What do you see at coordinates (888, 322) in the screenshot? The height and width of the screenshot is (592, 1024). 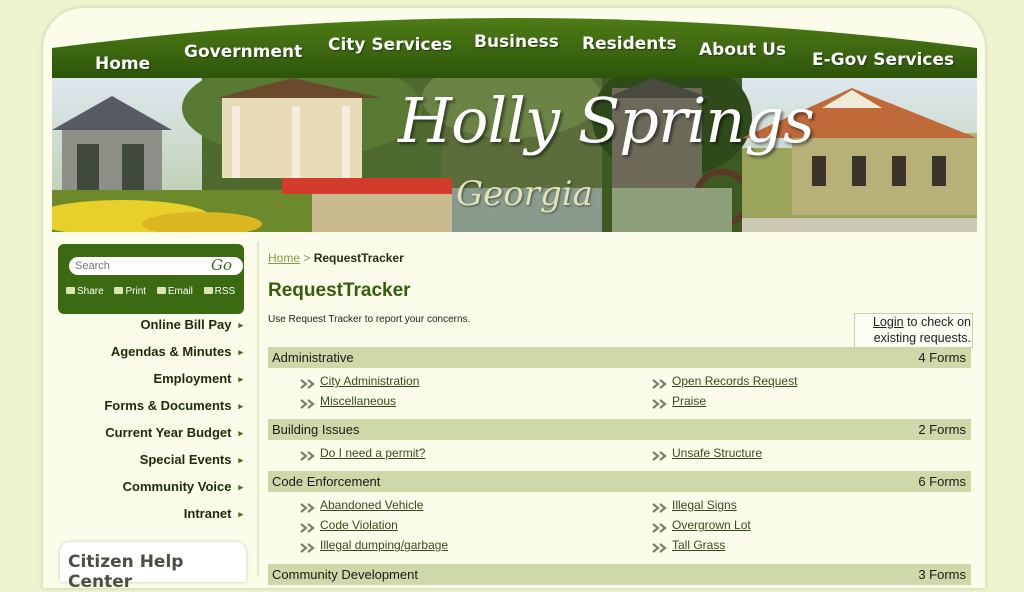 I see `login-link: Login` at bounding box center [888, 322].